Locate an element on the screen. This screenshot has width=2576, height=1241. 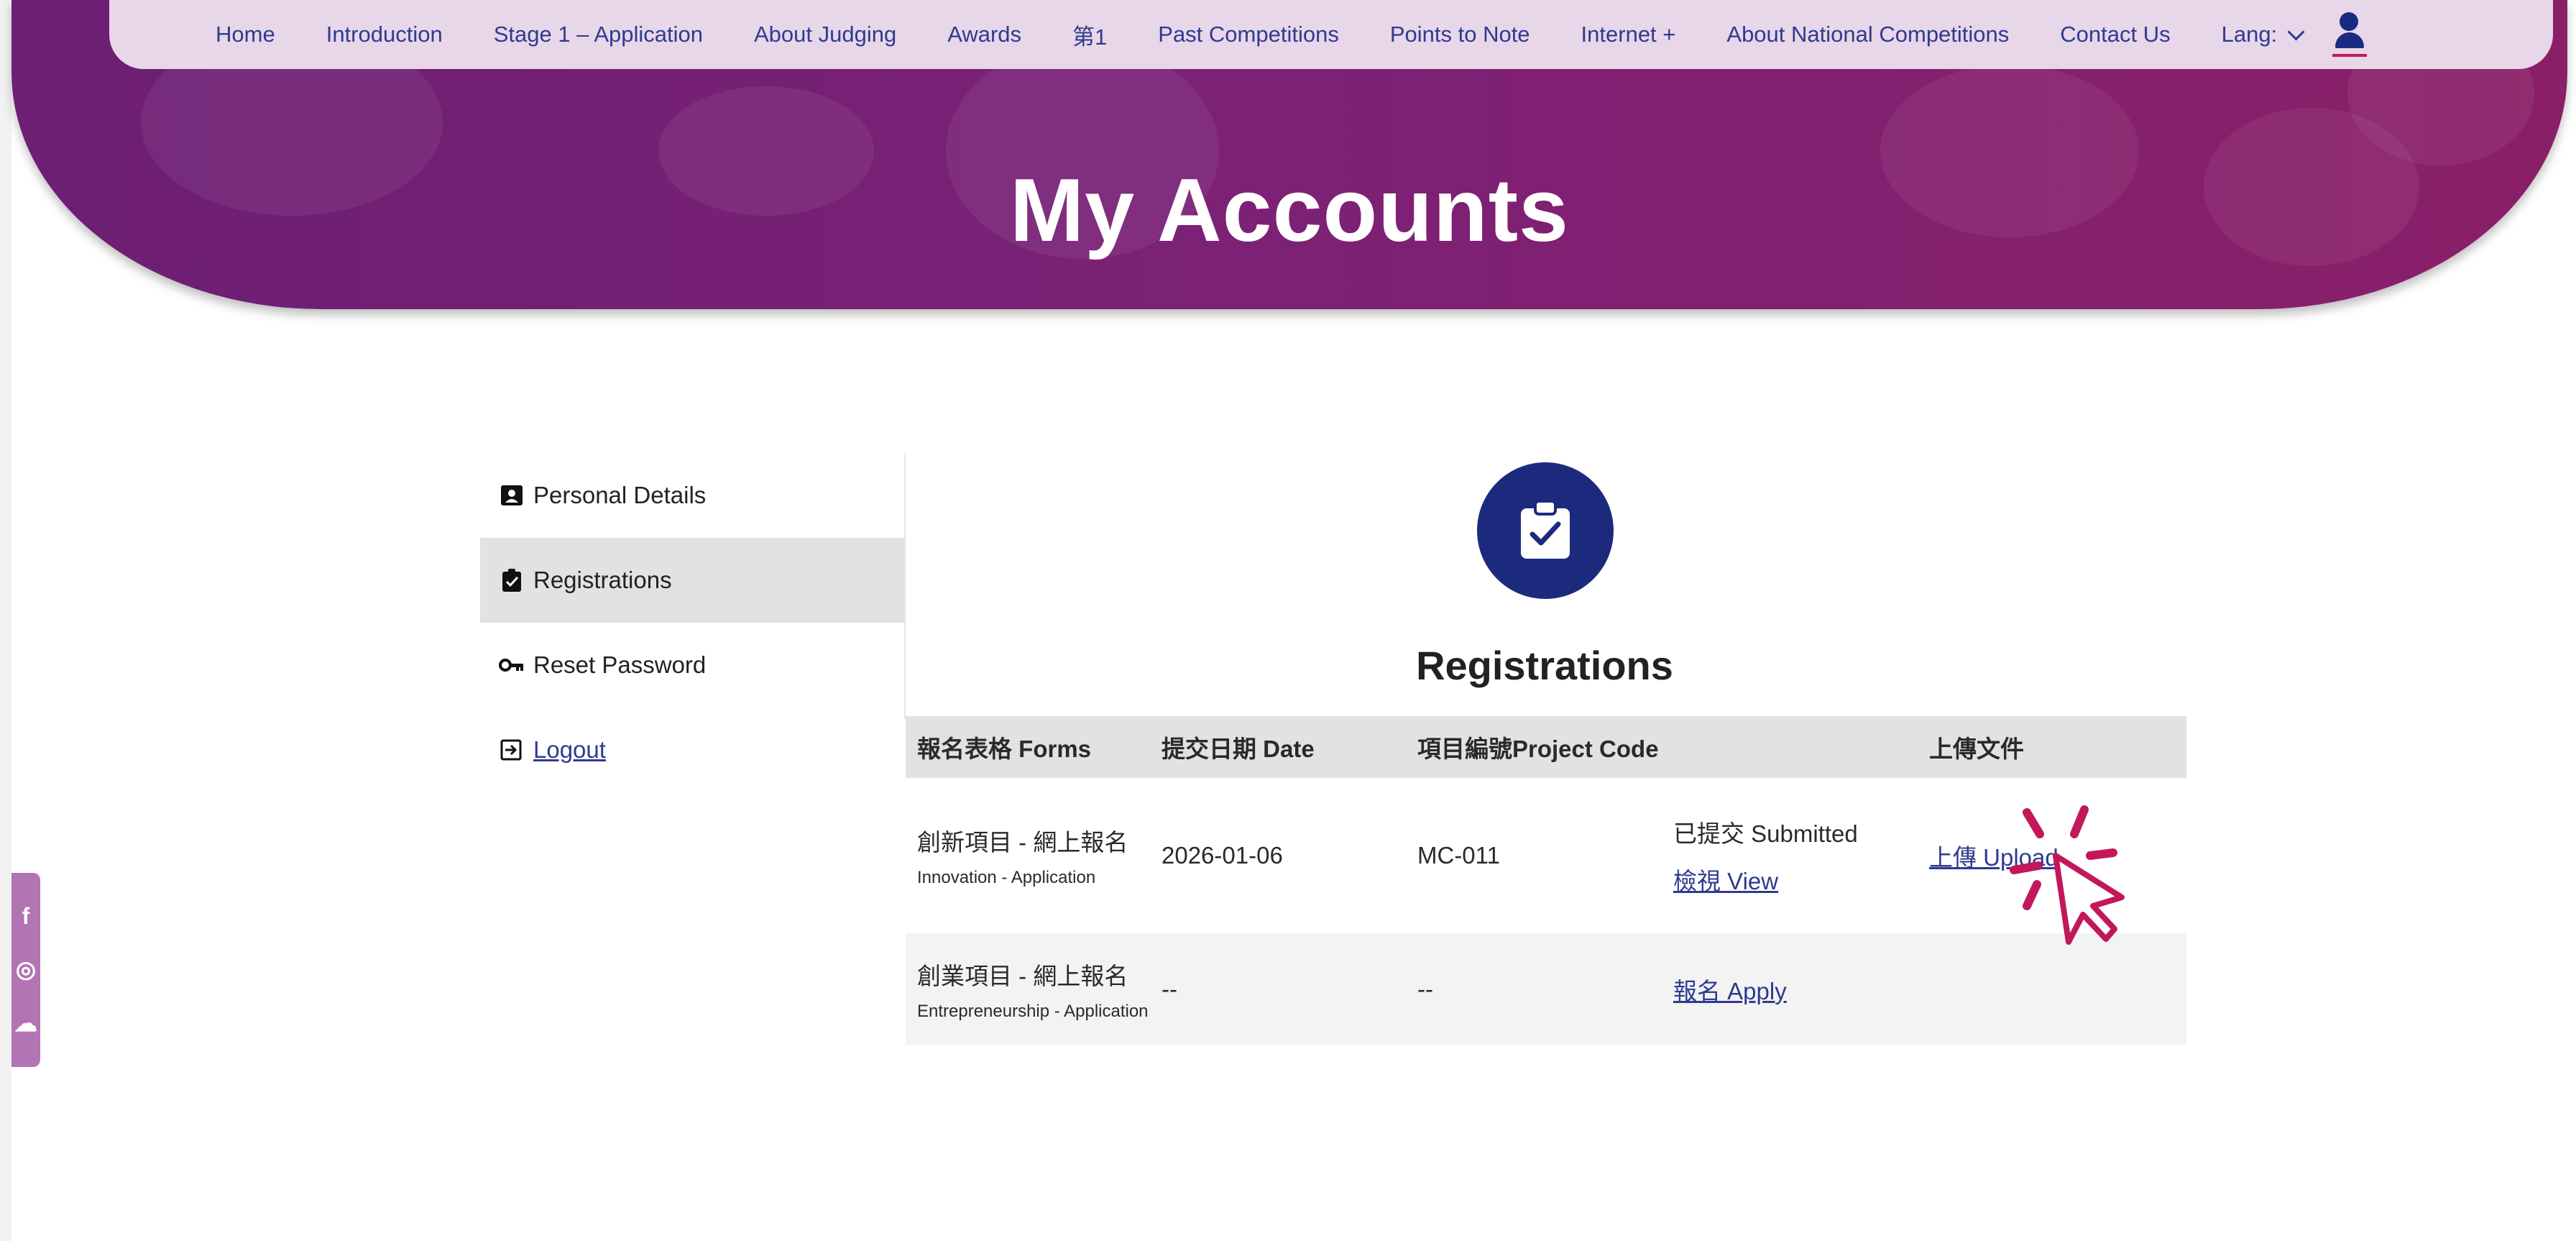
header-forms: 報名表格 Forms is located at coordinates (1004, 749).